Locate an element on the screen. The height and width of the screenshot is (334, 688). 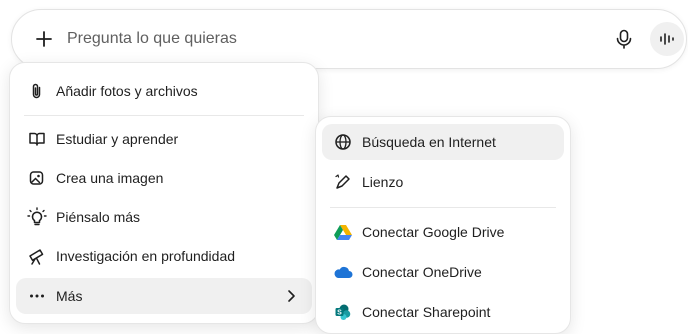
onedrive-icon is located at coordinates (343, 272).